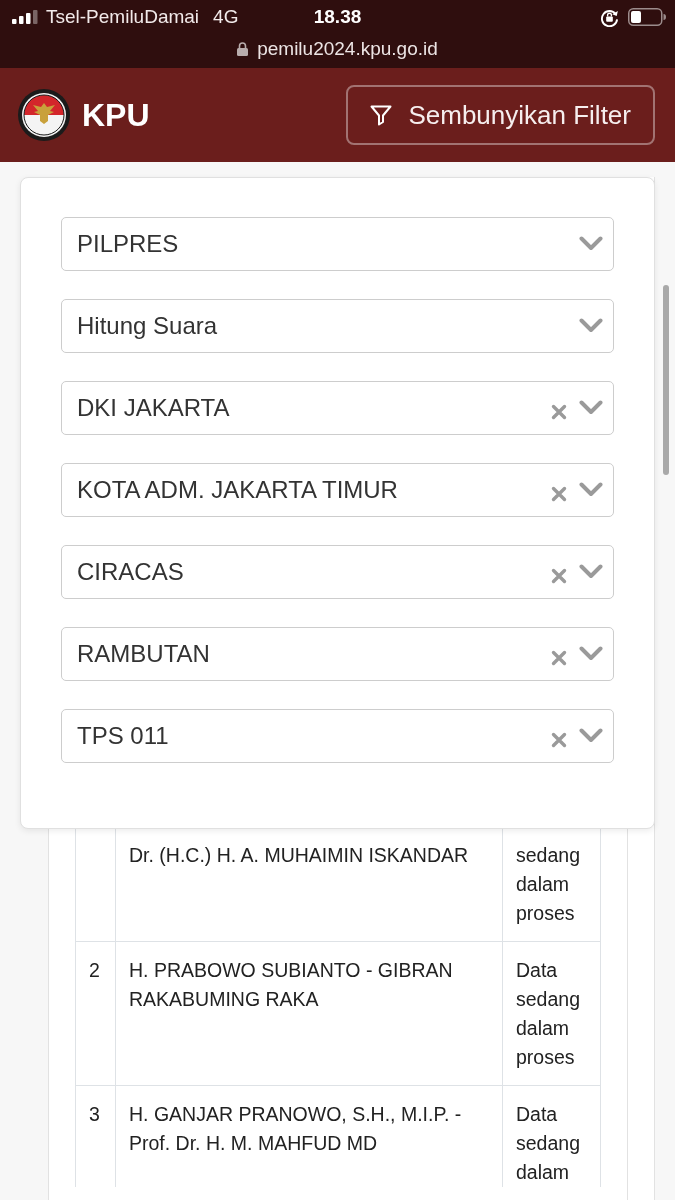 The image size is (675, 1200). What do you see at coordinates (44, 115) in the screenshot?
I see `emblem-icon` at bounding box center [44, 115].